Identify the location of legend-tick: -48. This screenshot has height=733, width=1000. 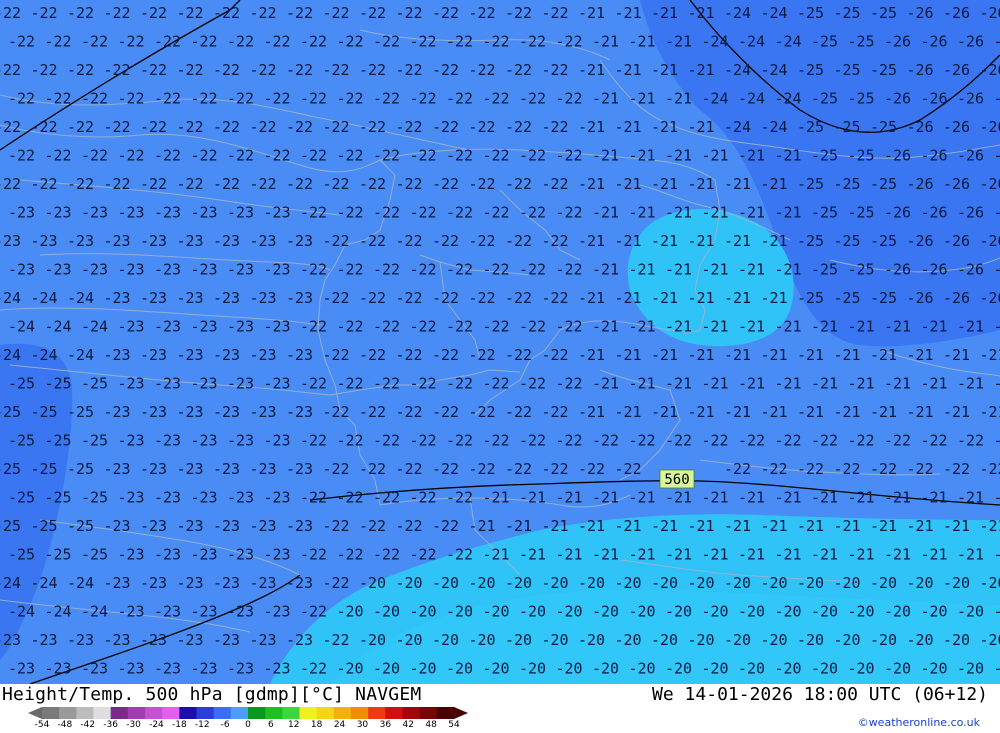
(65, 725).